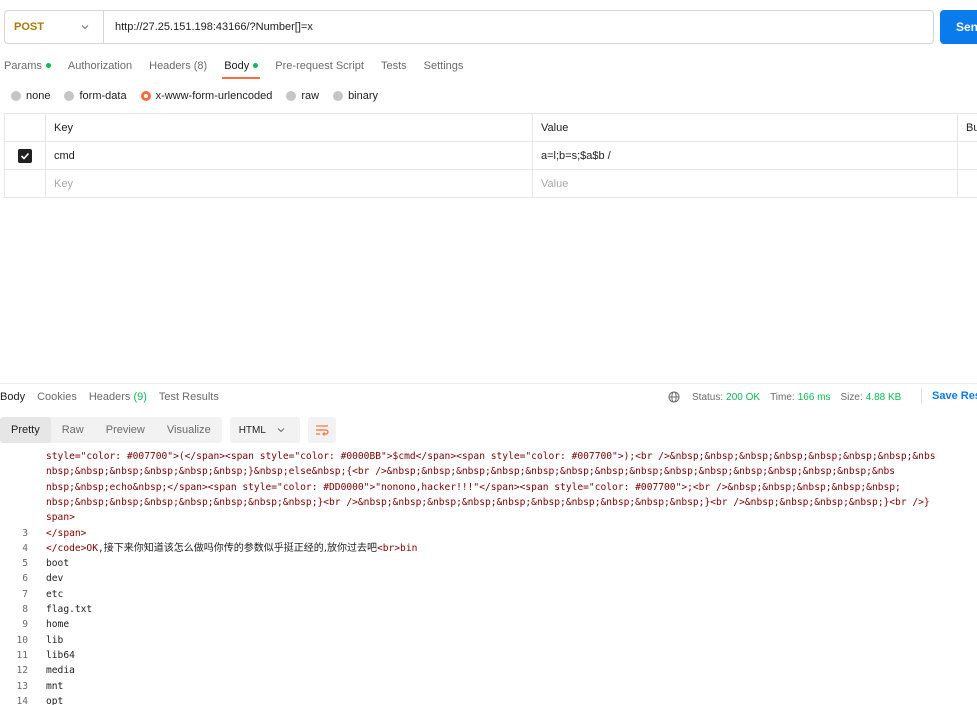 Image resolution: width=977 pixels, height=705 pixels. Describe the element at coordinates (490, 128) in the screenshot. I see `table-header-row: Key Value Bu` at that location.